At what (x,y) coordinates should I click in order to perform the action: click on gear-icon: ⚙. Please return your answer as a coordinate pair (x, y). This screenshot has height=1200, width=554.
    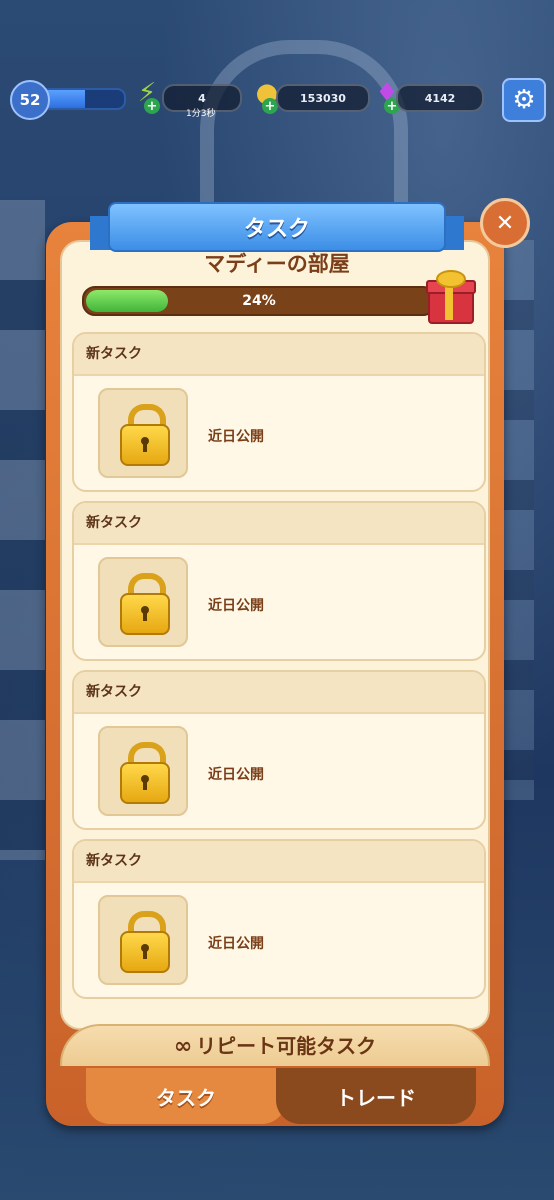
    Looking at the image, I should click on (524, 100).